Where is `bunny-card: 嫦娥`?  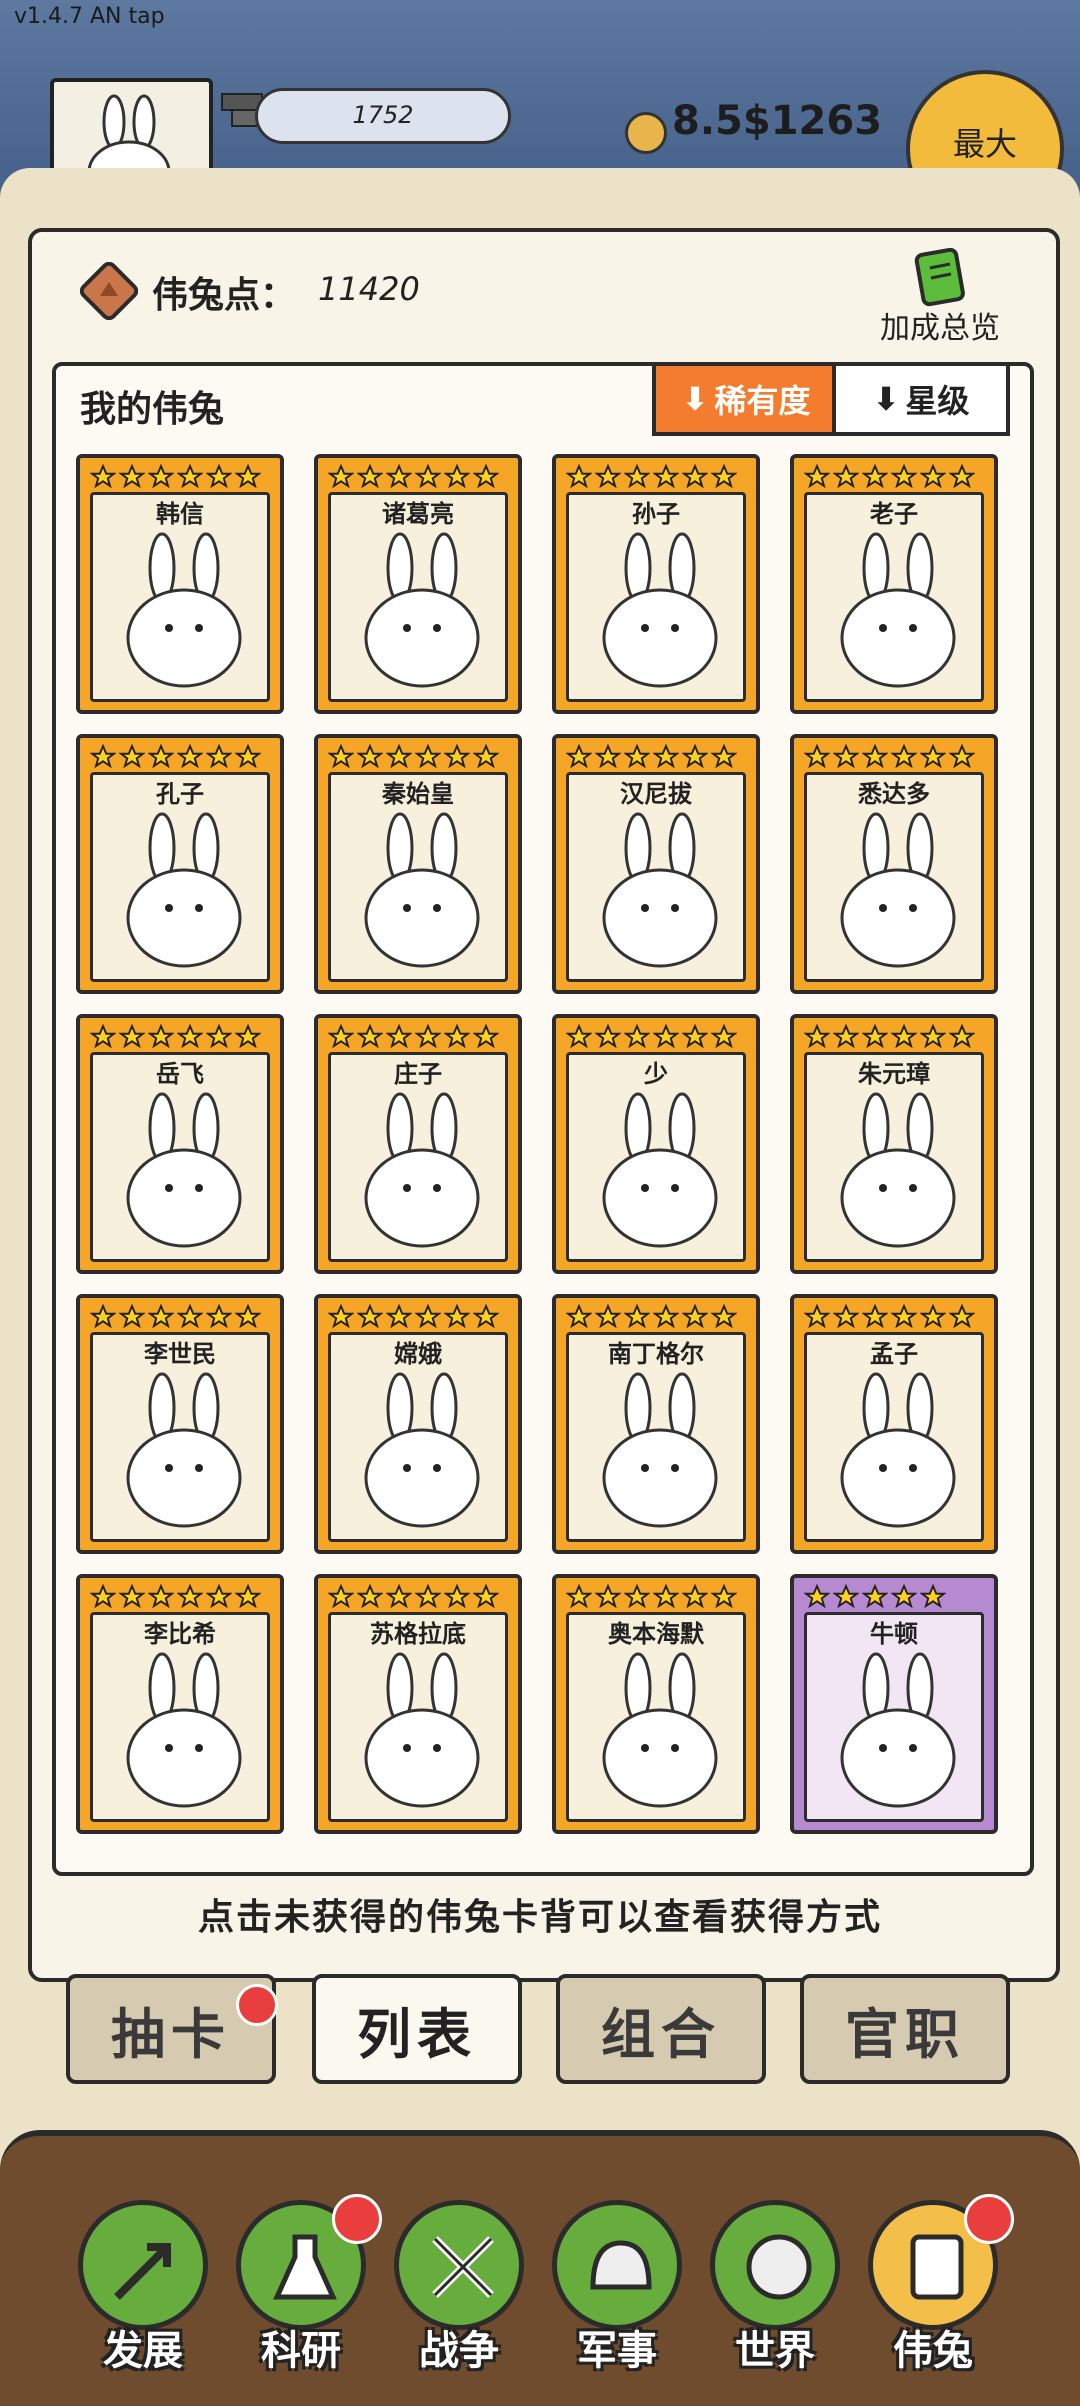 bunny-card: 嫦娥 is located at coordinates (418, 1424).